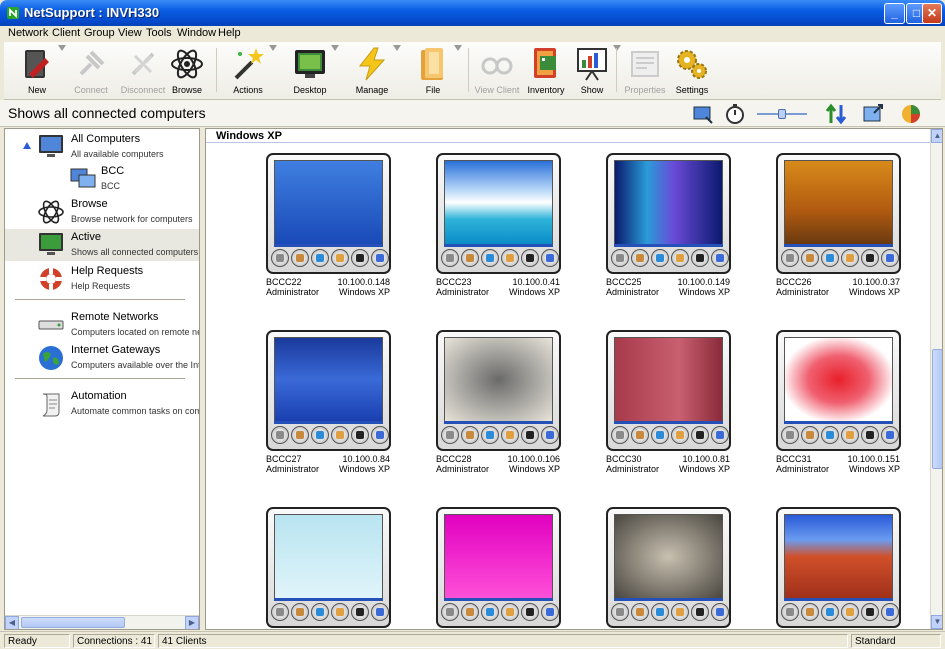 Image resolution: width=945 pixels, height=649 pixels. What do you see at coordinates (113, 171) in the screenshot?
I see `nav-bcc-label: BCC` at bounding box center [113, 171].